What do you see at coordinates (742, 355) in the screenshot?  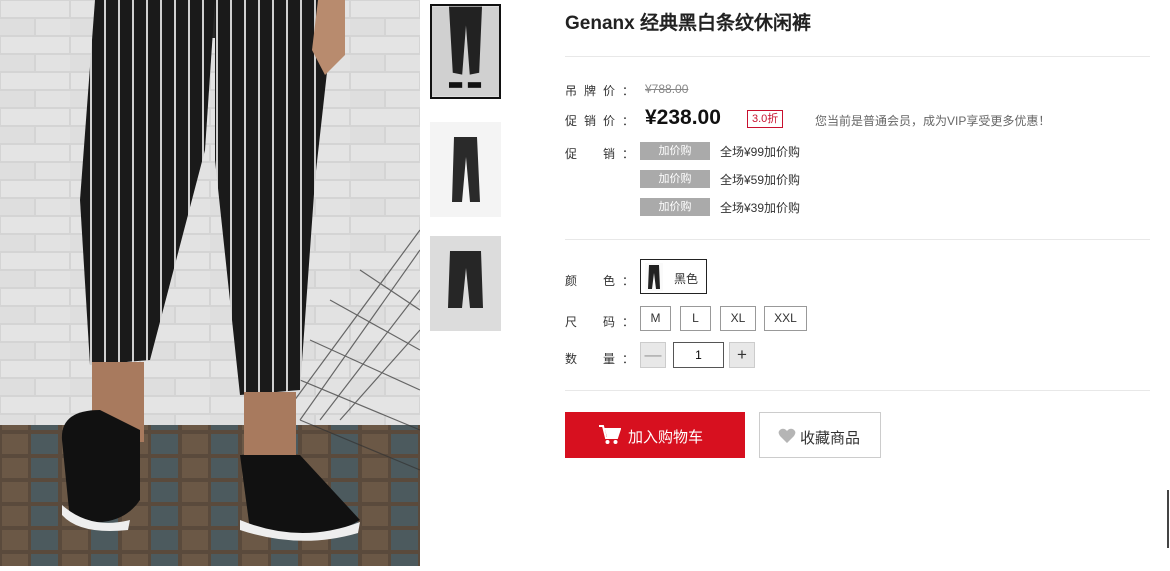 I see `quantity-increase-button: +` at bounding box center [742, 355].